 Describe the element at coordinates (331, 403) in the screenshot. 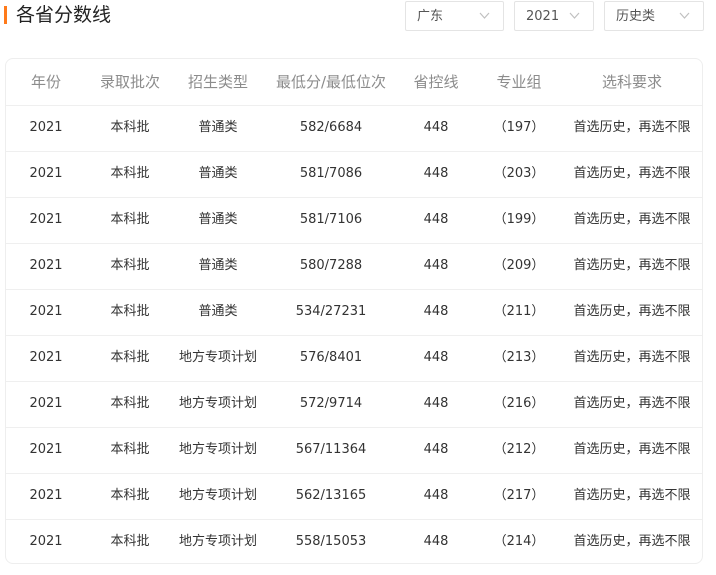

I see `cell-min-score-rank: 572/9714` at that location.